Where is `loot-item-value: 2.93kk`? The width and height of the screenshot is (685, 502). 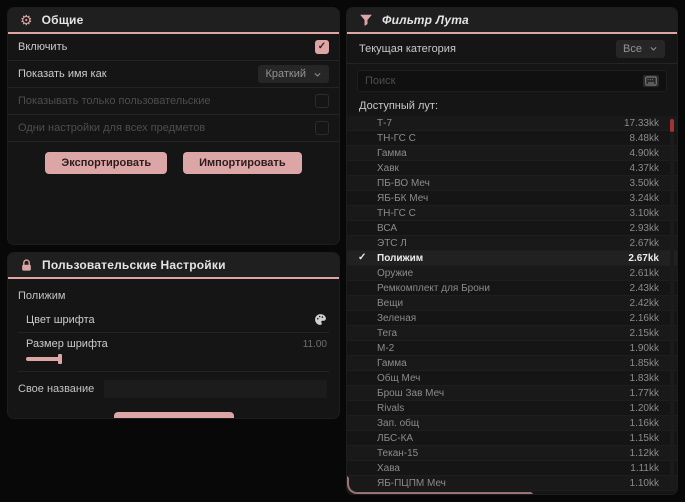
loot-item-value: 2.93kk is located at coordinates (644, 228).